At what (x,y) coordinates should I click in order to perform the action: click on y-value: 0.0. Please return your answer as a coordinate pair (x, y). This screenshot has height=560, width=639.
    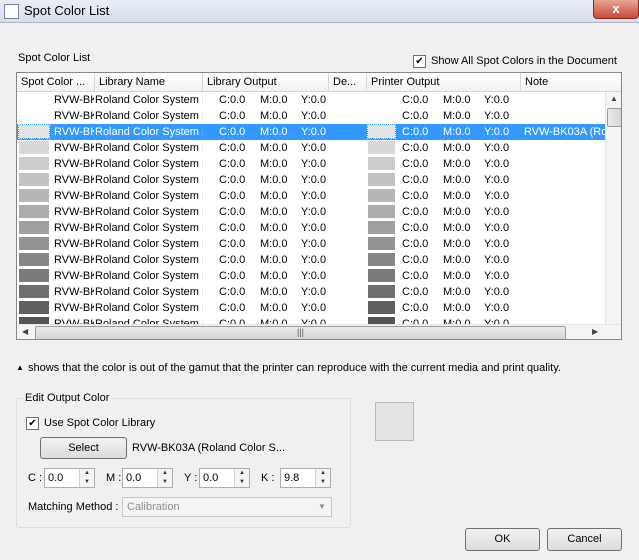
    Looking at the image, I should click on (210, 478).